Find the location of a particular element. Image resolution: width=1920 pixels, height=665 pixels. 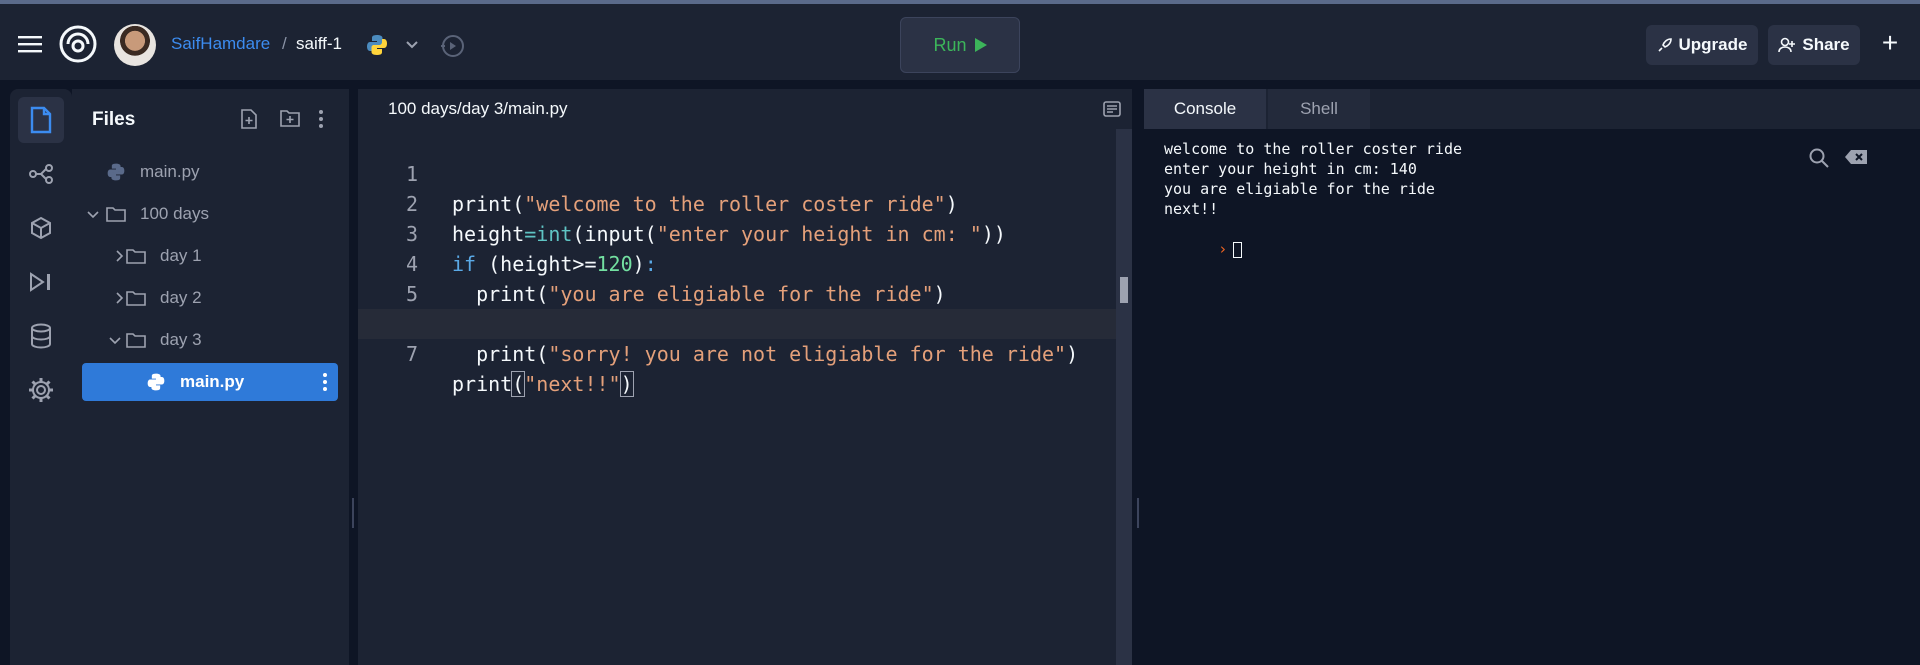

editor-tab-label: 100 days/day 3/main.py is located at coordinates (478, 108).